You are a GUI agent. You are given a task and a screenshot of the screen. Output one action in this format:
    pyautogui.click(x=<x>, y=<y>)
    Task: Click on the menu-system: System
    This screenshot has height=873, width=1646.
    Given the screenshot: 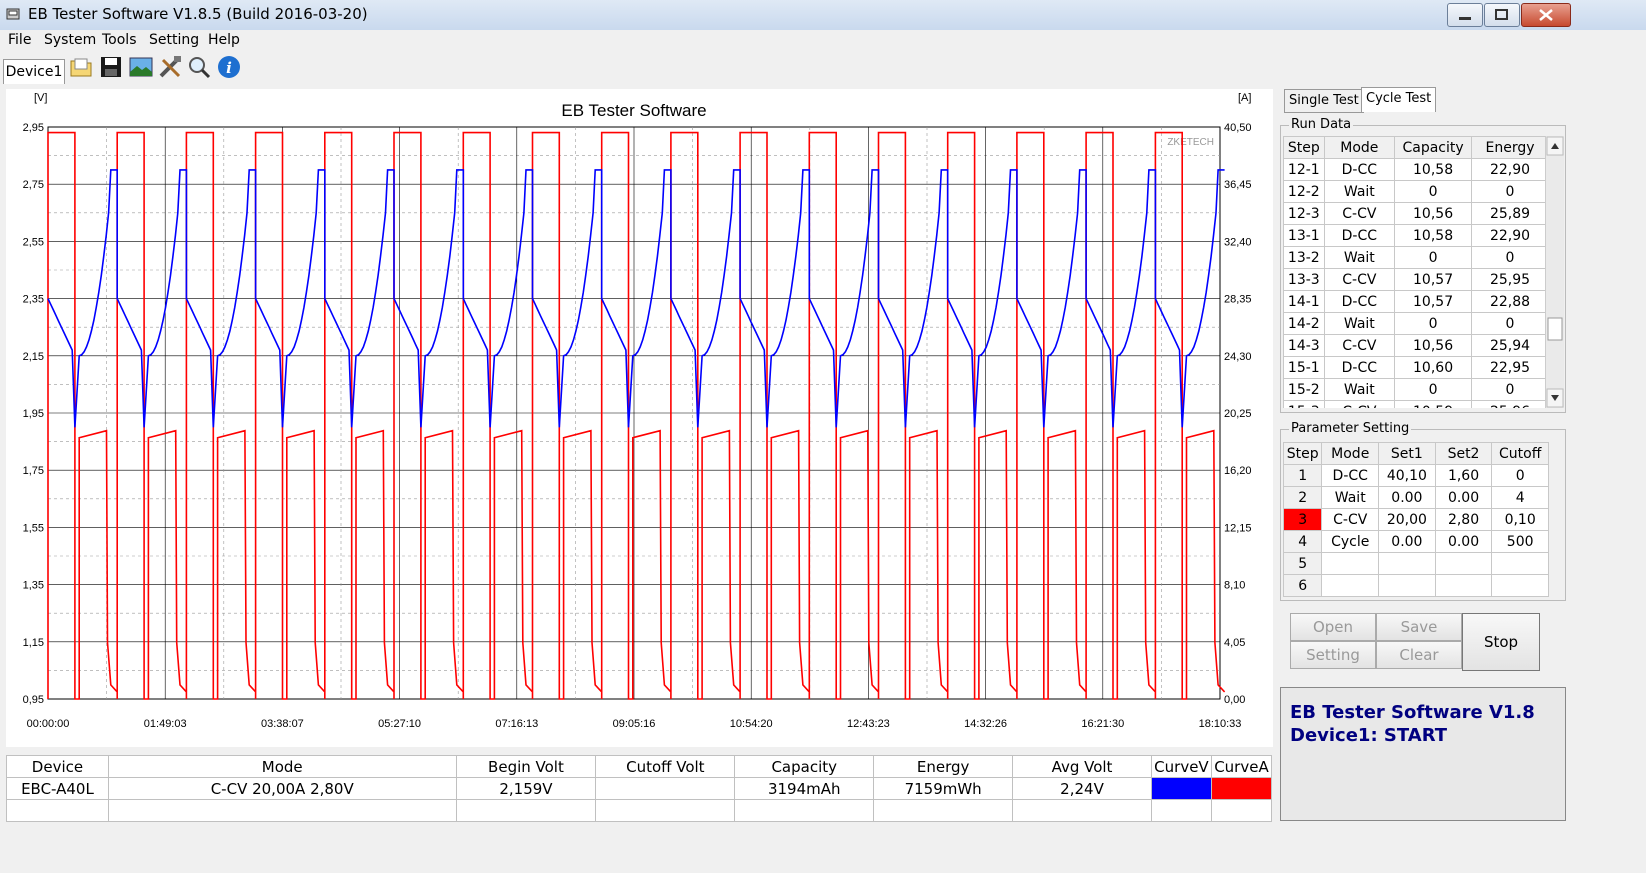 What is the action you would take?
    pyautogui.click(x=70, y=40)
    